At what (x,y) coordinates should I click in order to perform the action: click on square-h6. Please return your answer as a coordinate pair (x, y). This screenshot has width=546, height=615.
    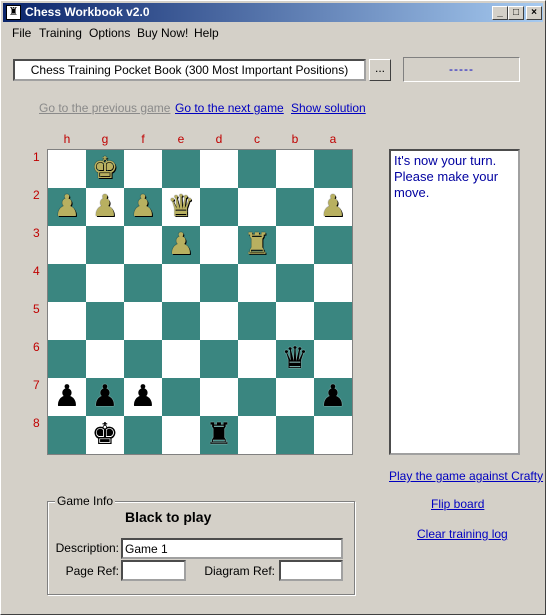
    Looking at the image, I should click on (67, 359).